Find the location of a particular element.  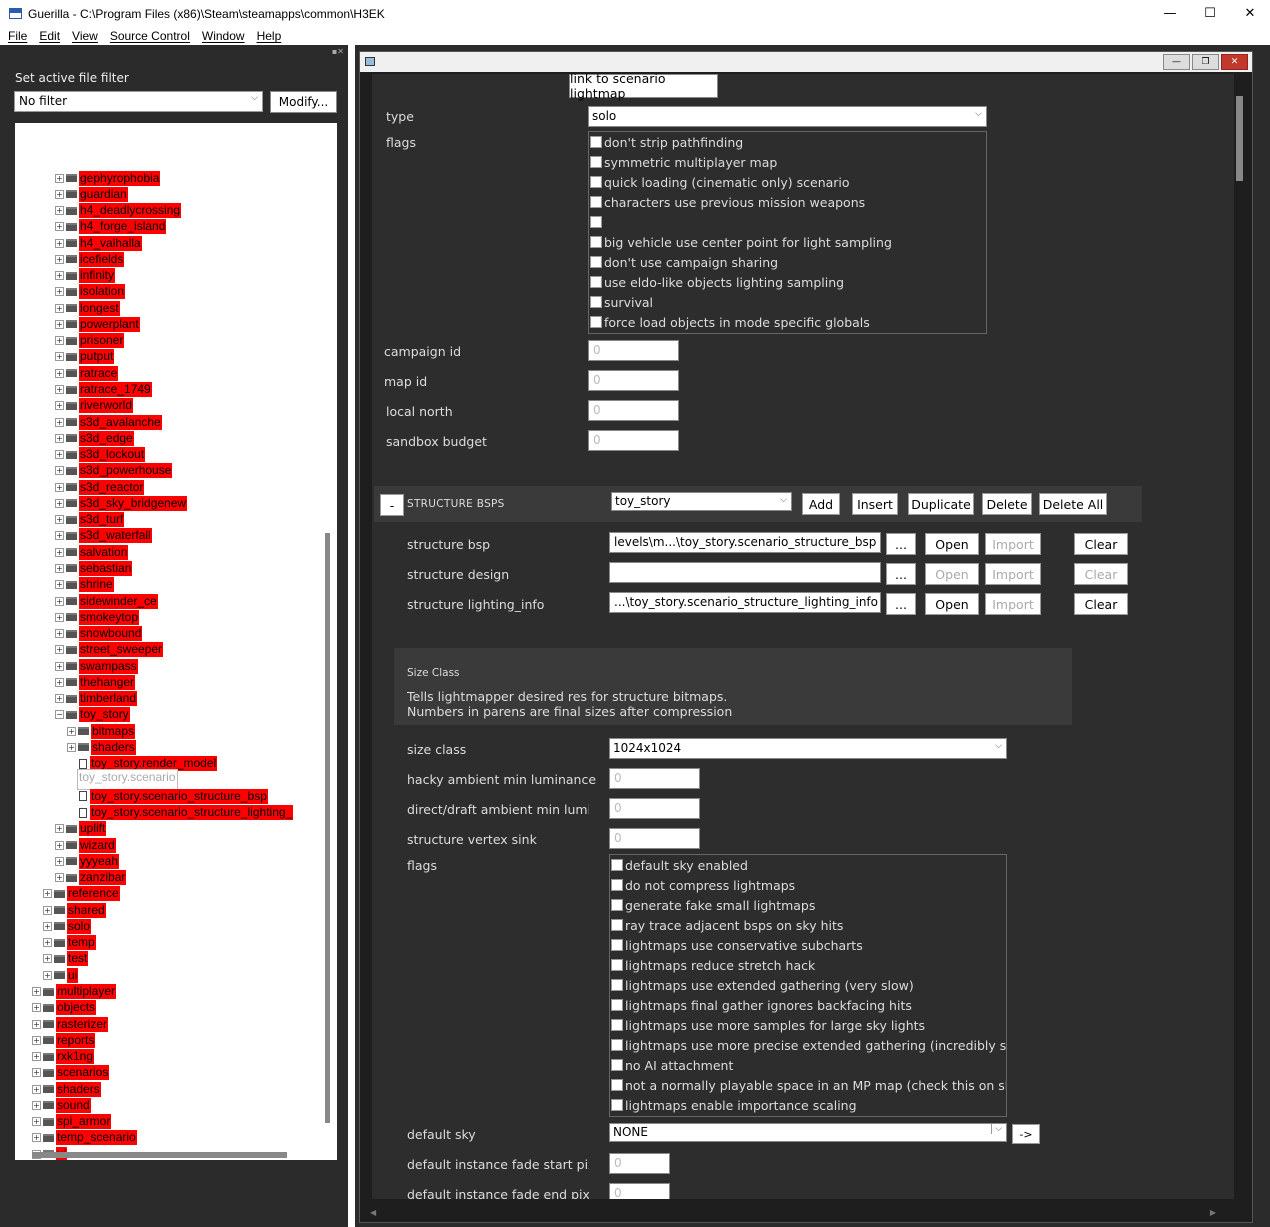

flag-checkbox-row: generate fake small lightmaps is located at coordinates (713, 905).